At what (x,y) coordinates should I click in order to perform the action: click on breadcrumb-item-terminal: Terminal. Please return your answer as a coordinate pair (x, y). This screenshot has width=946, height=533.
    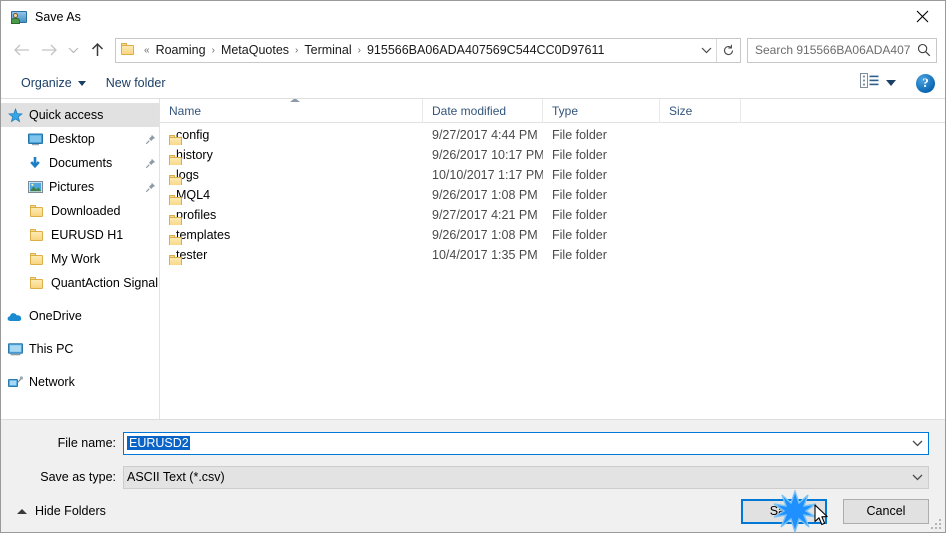
    Looking at the image, I should click on (327, 50).